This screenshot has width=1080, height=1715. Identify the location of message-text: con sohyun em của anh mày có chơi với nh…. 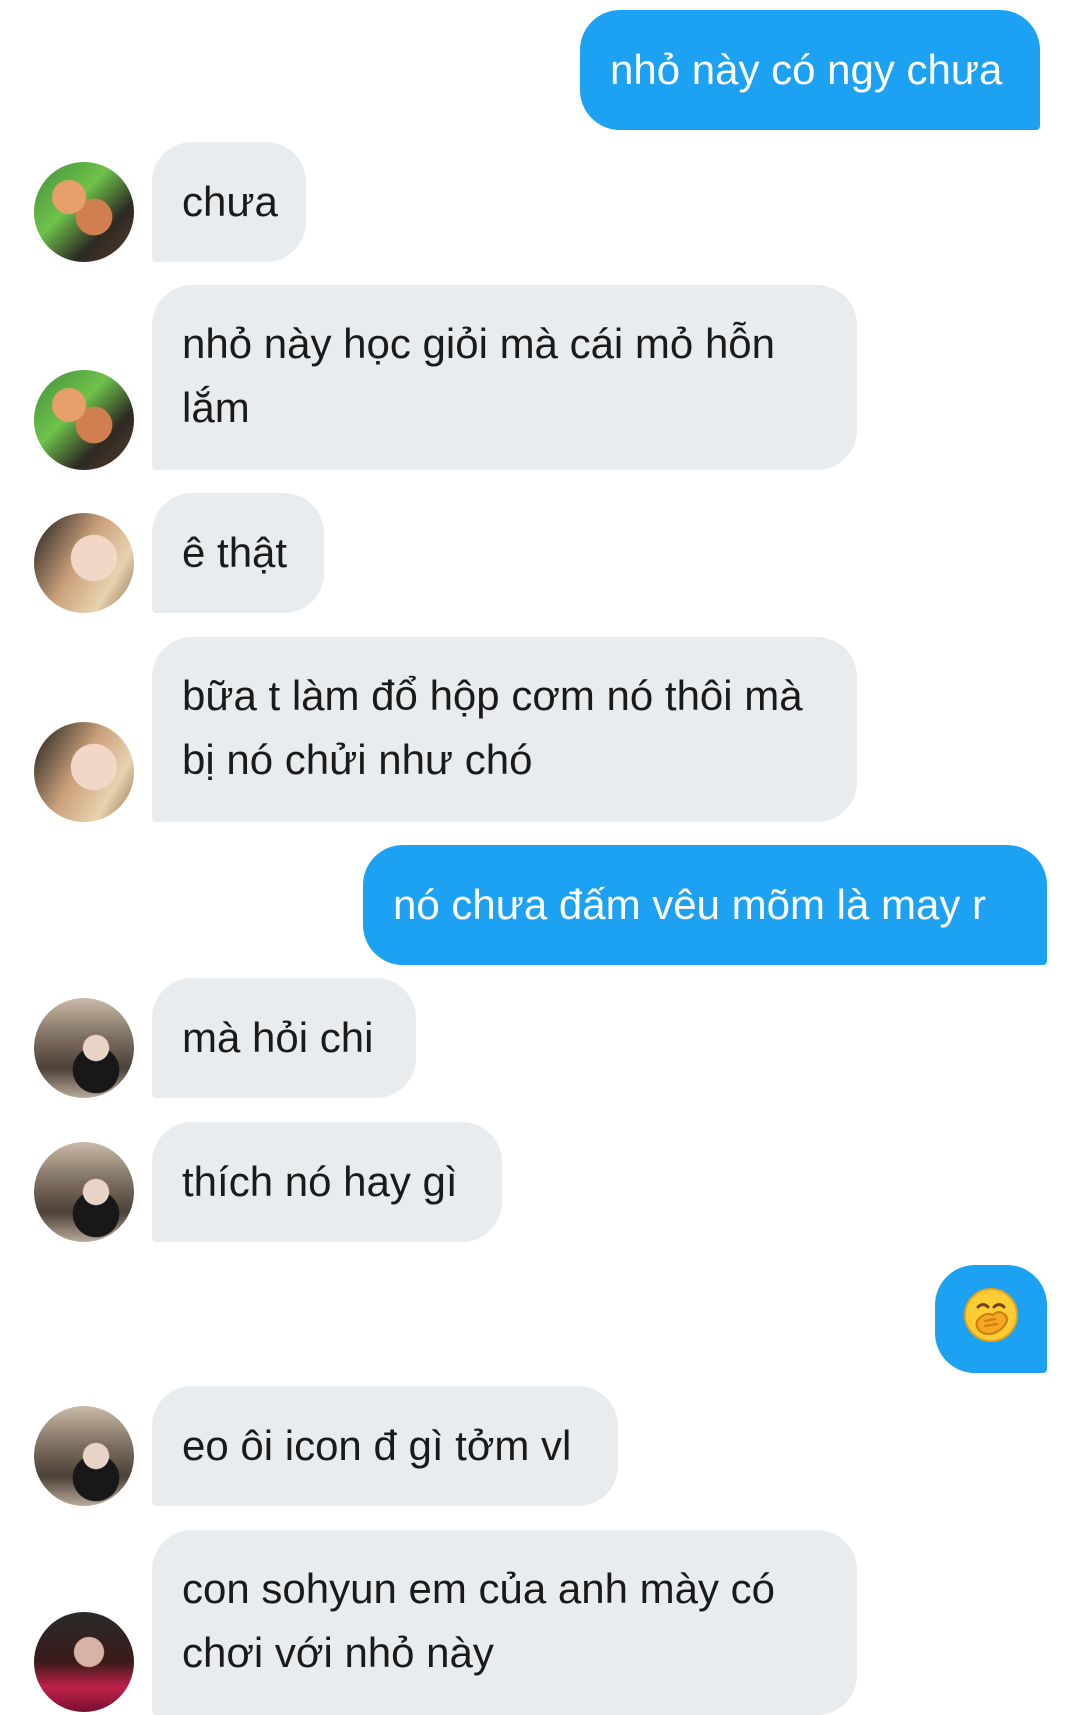
(479, 1620).